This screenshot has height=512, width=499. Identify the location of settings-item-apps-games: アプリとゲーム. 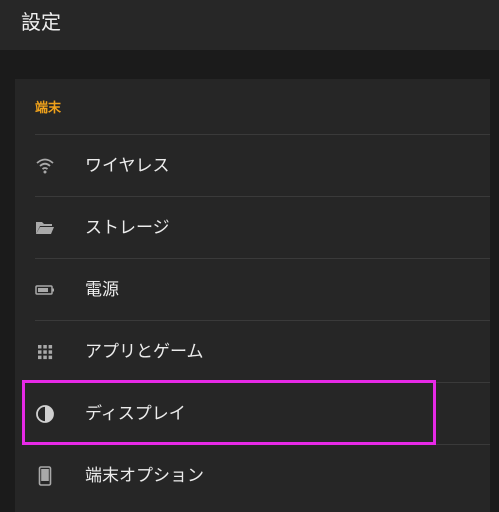
(252, 352).